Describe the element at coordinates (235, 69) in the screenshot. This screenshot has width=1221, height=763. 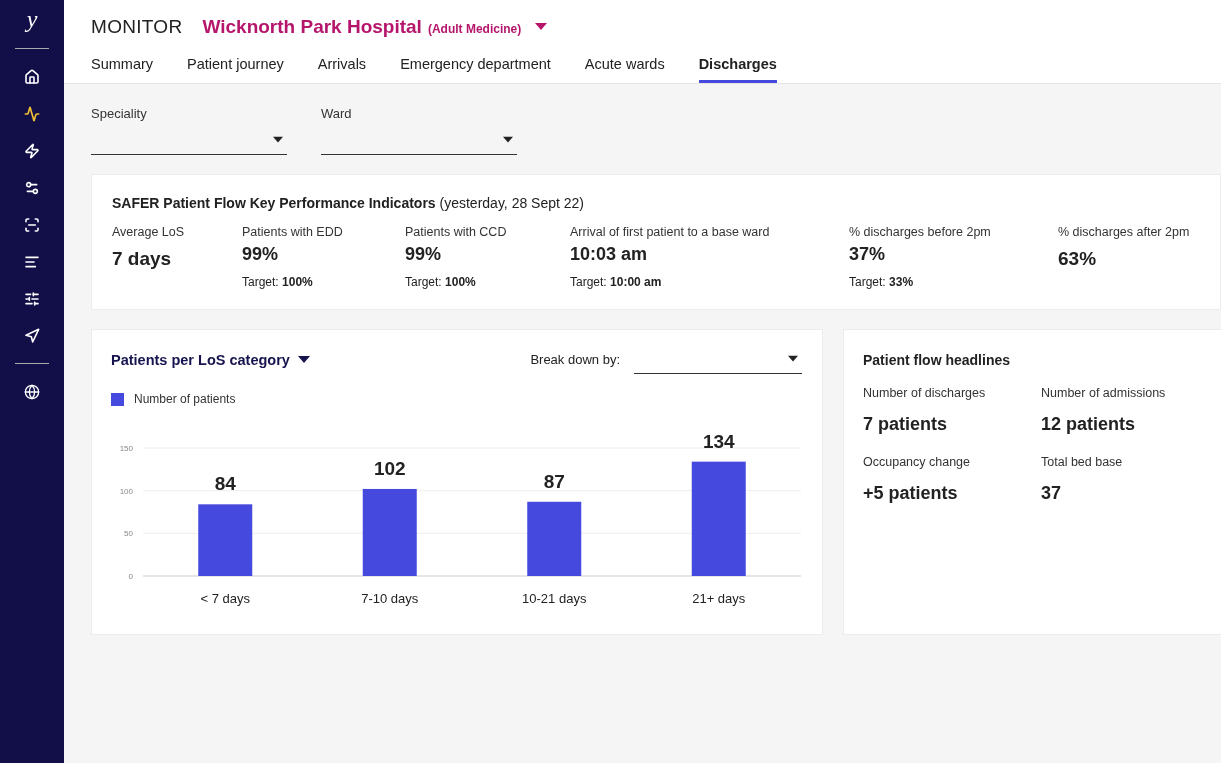
I see `tab: Patient journey` at that location.